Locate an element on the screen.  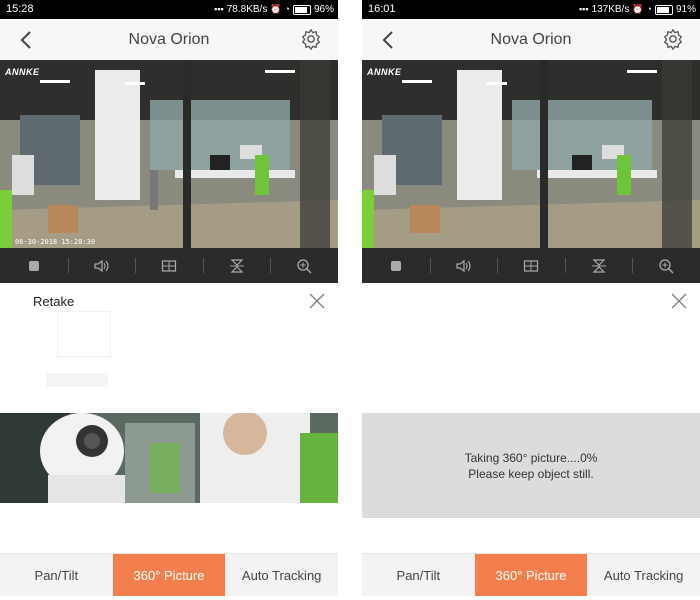
status-time: 16:01 is located at coordinates (382, 9).